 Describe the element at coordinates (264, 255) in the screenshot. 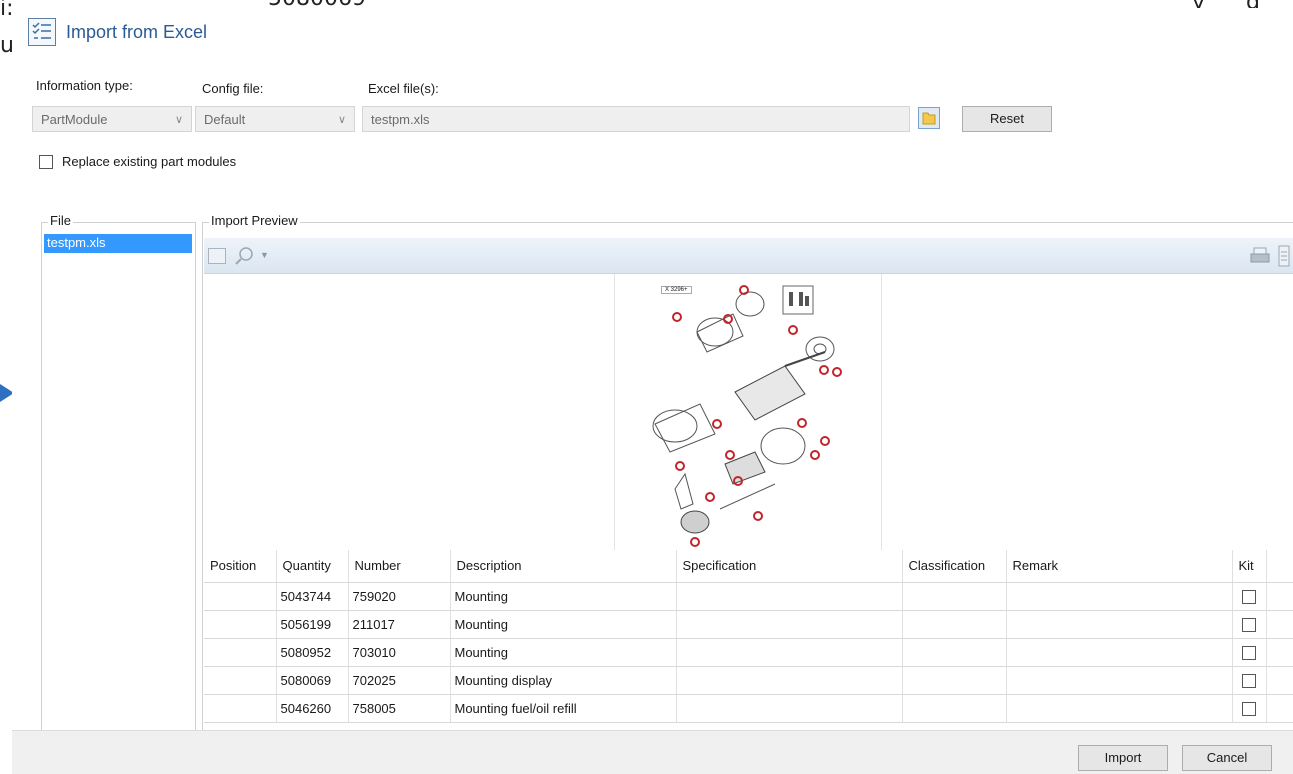

I see `zoom-dropdown-icon: ▼` at that location.